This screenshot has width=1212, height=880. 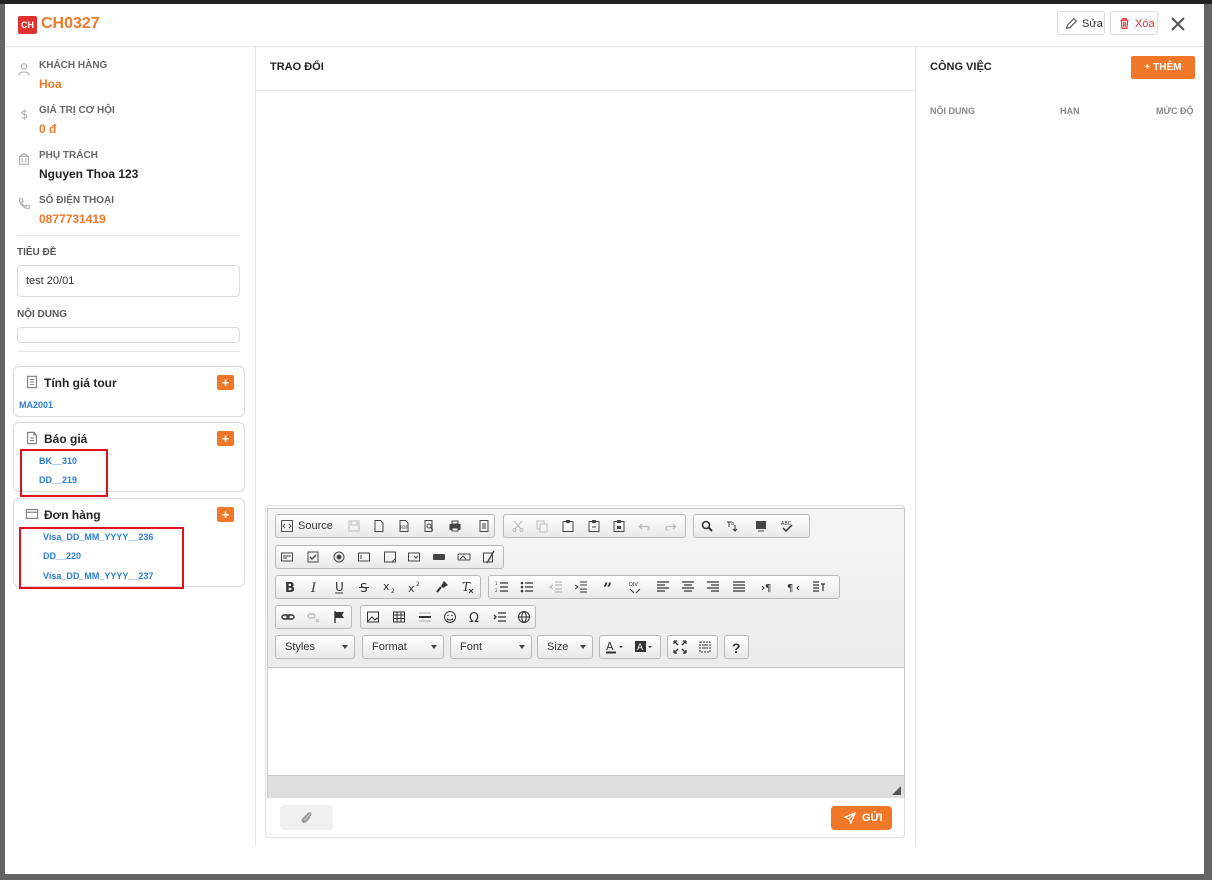 What do you see at coordinates (500, 617) in the screenshot?
I see `page-break-icon` at bounding box center [500, 617].